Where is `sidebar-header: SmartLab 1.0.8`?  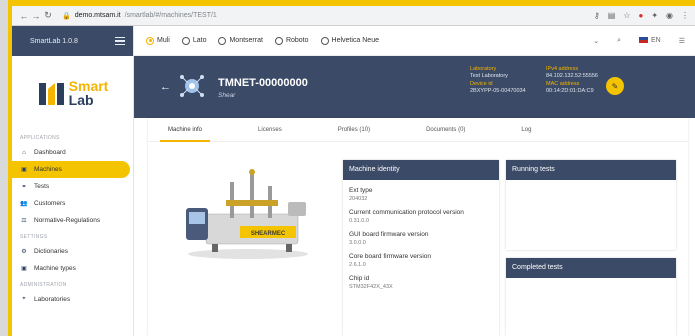 sidebar-header: SmartLab 1.0.8 is located at coordinates (72, 41).